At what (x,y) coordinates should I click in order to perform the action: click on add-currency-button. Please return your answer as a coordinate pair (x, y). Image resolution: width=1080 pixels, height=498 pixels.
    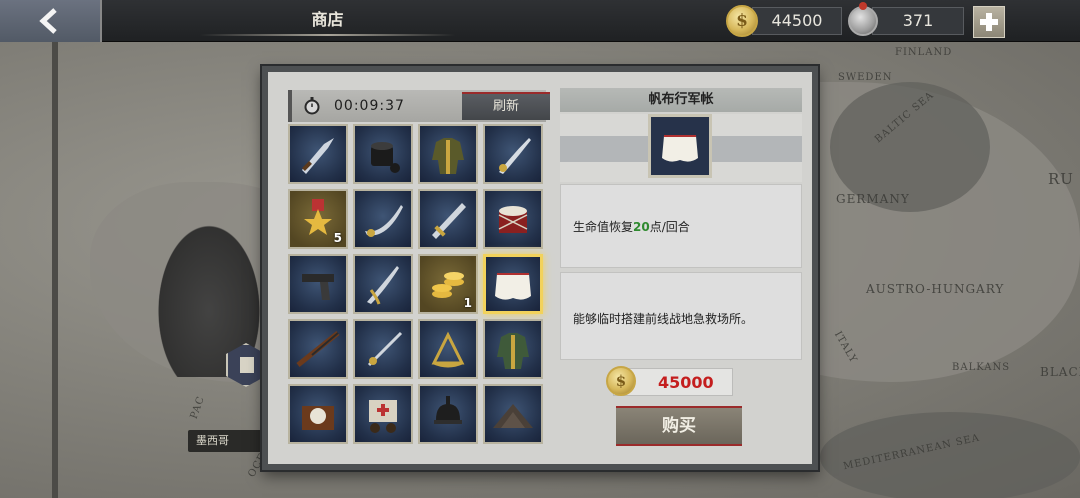
    Looking at the image, I should click on (989, 22).